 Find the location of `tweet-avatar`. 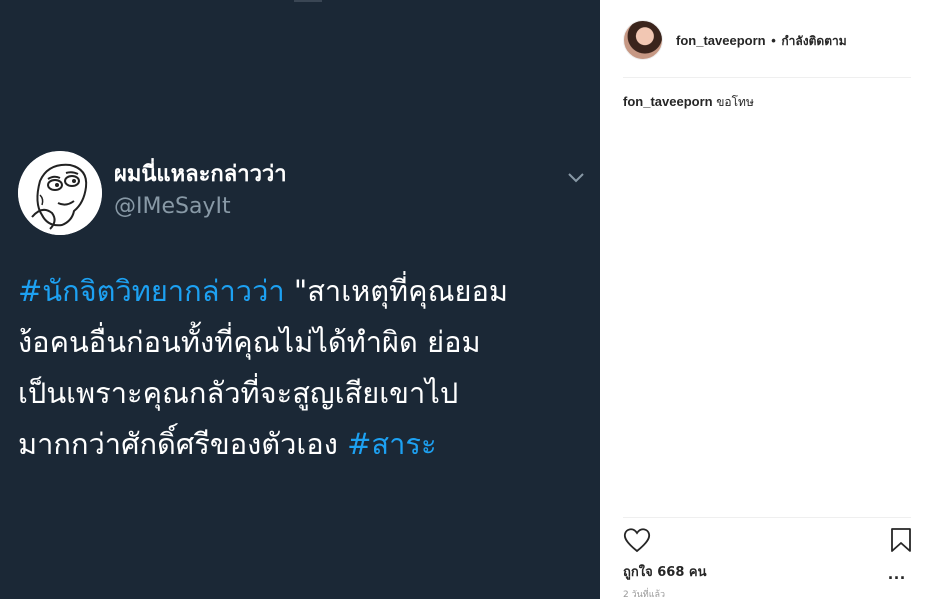

tweet-avatar is located at coordinates (60, 193).